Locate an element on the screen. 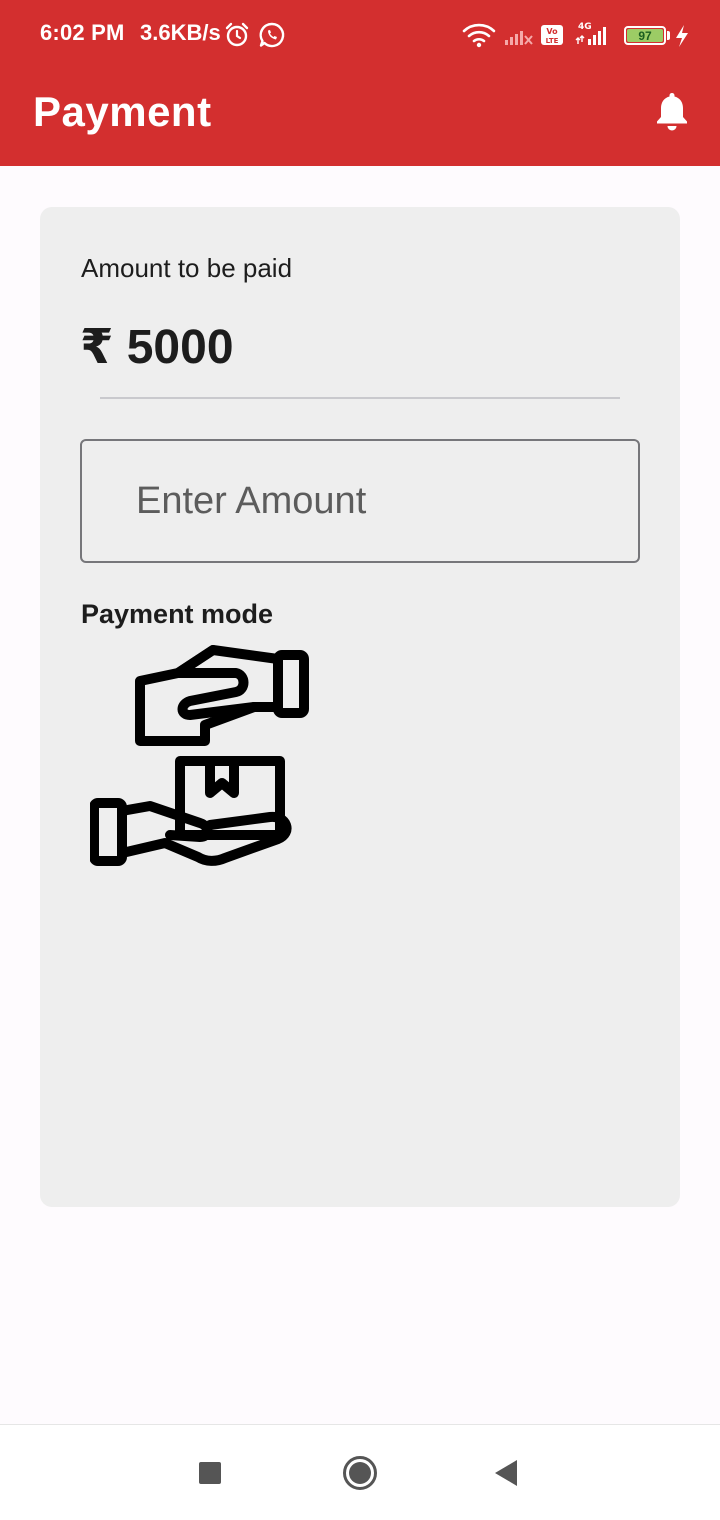  volte-icon: Vo LTE is located at coordinates (552, 35).